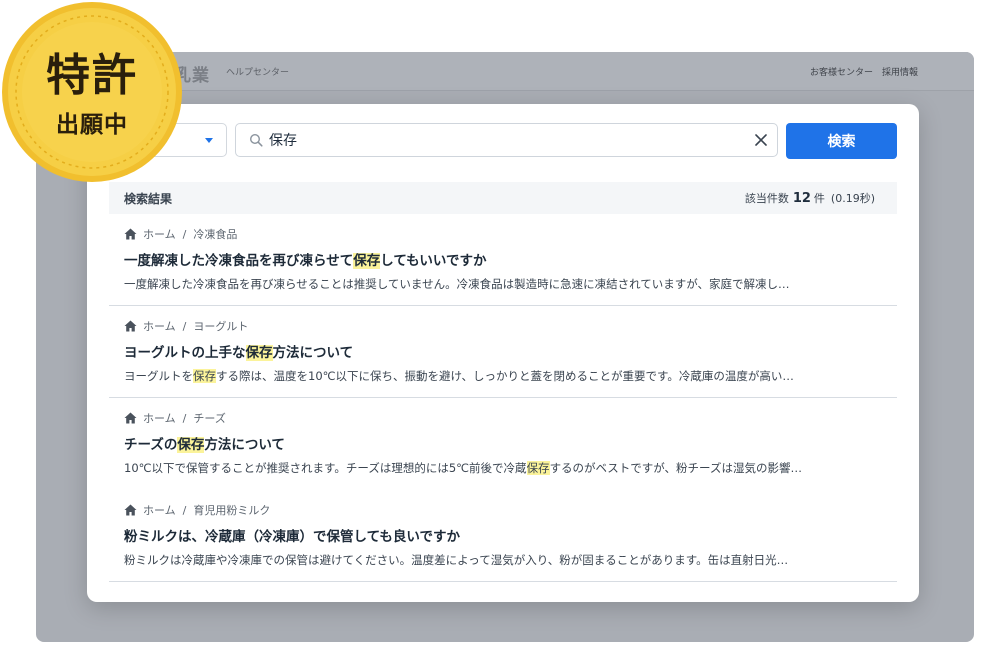 The width and height of the screenshot is (1008, 668). What do you see at coordinates (220, 326) in the screenshot?
I see `breadcrumb-category: ヨーグルト` at bounding box center [220, 326].